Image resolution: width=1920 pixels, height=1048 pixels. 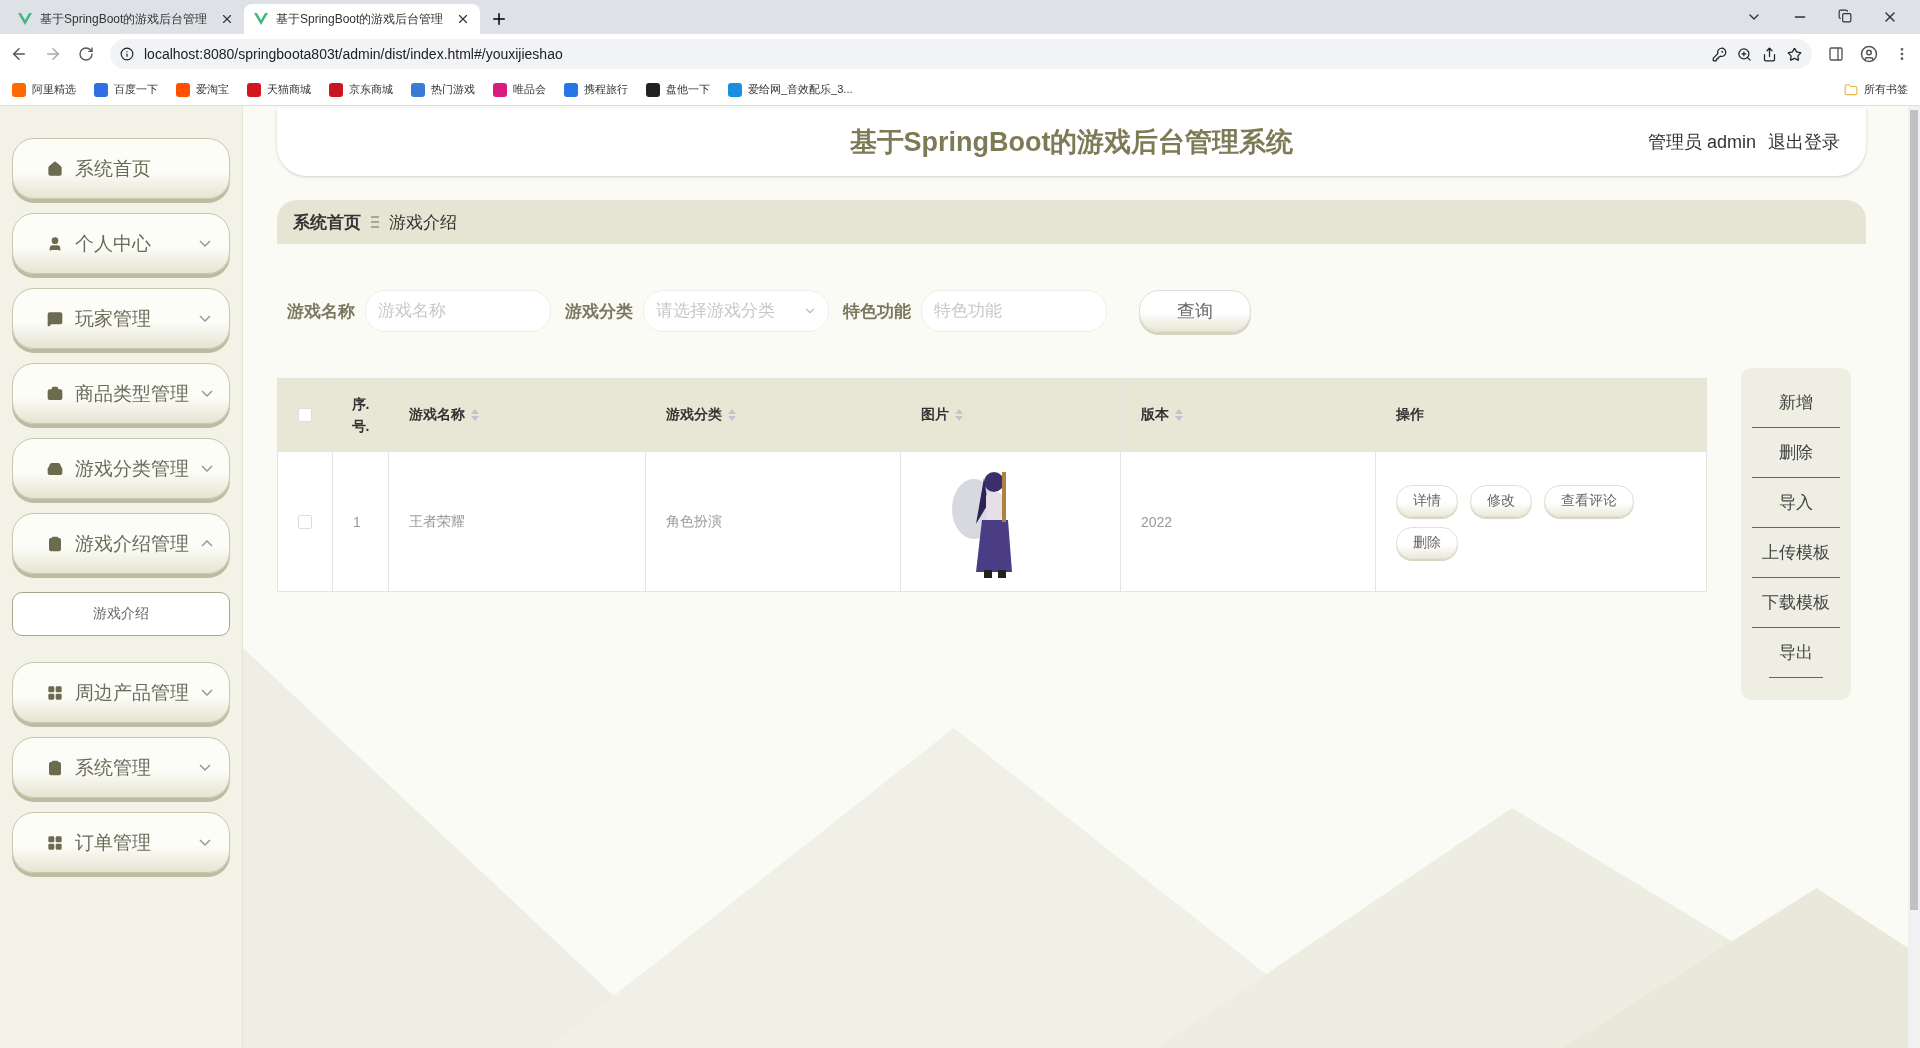 I want to click on back-icon, so click(x=19, y=54).